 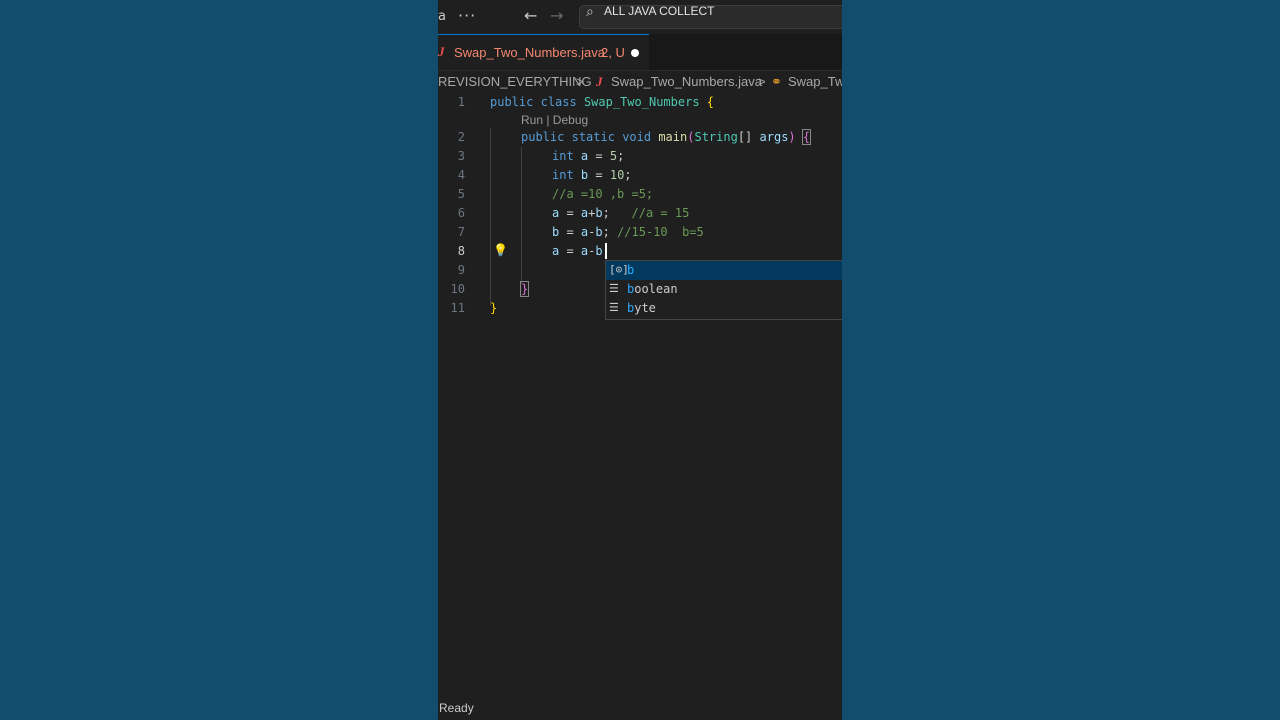 I want to click on suggestion-label: b, so click(x=631, y=270).